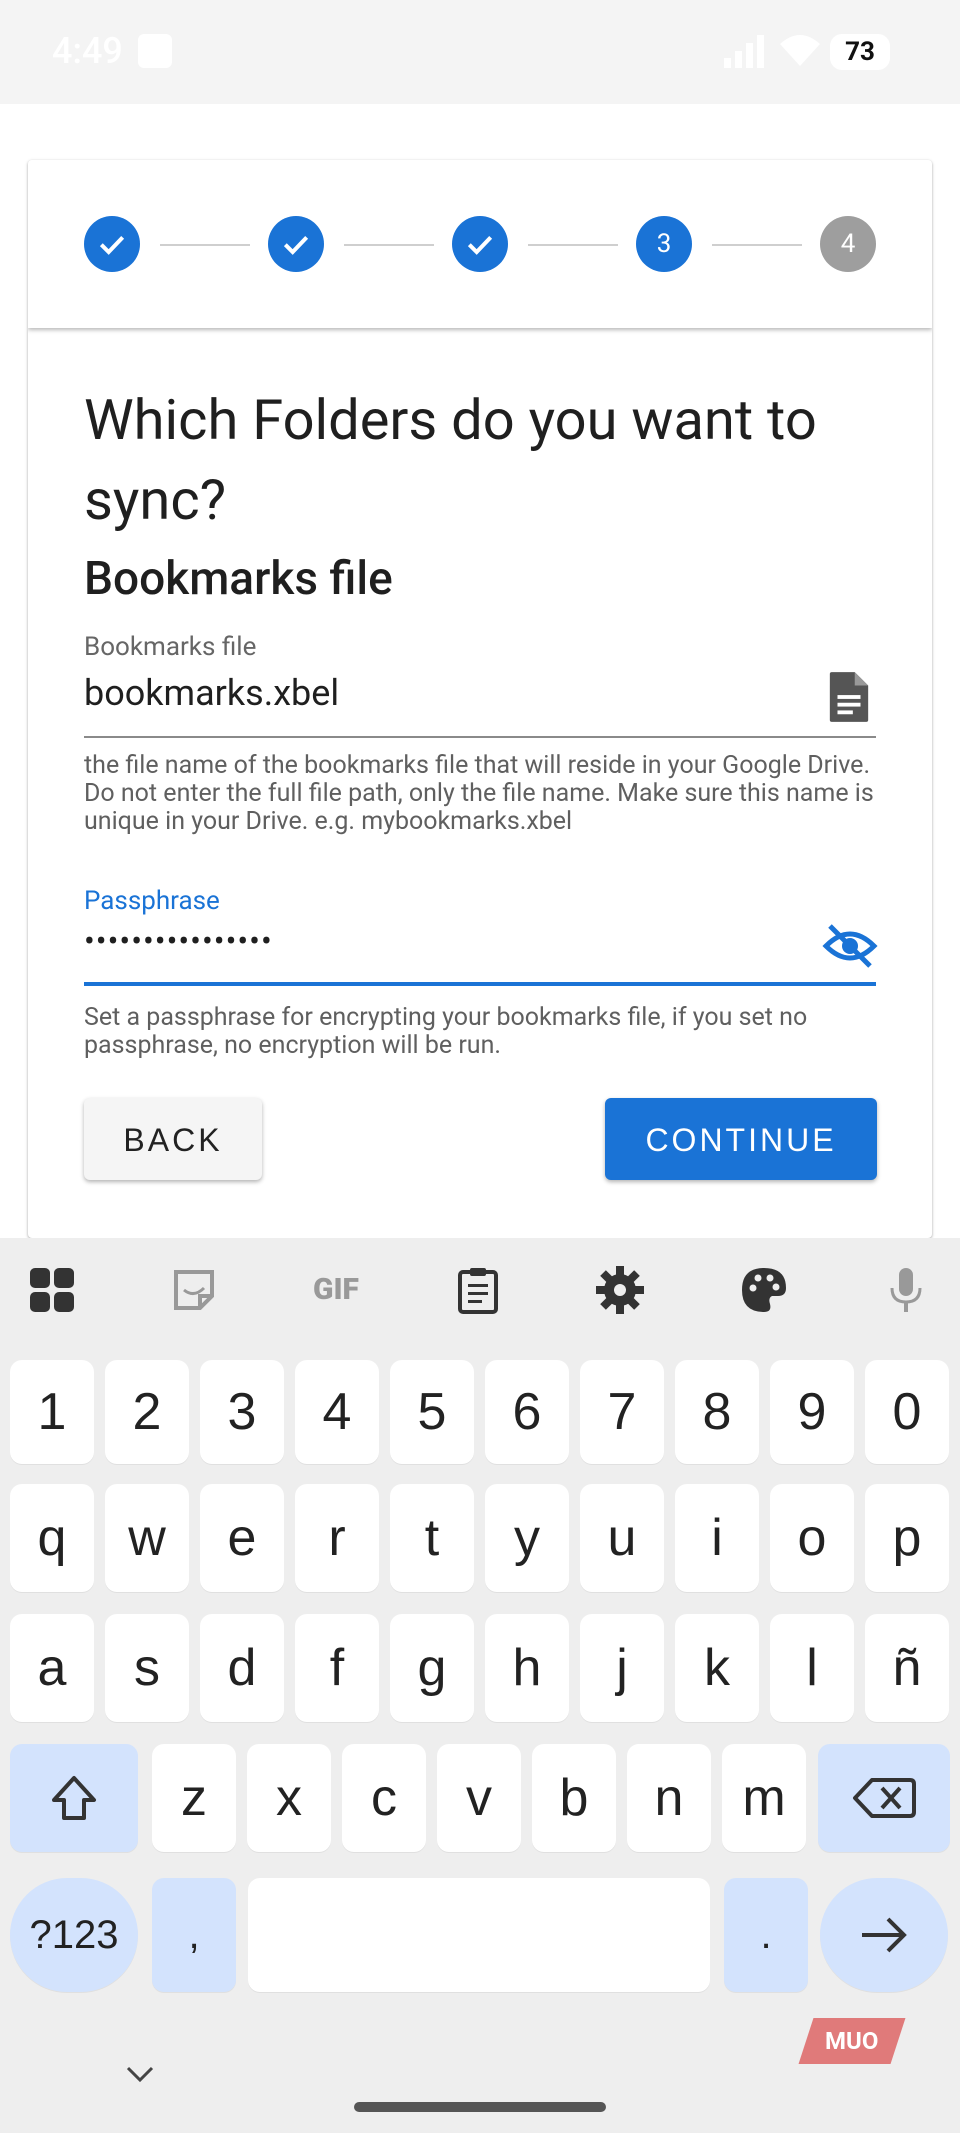 This screenshot has height=2133, width=960. I want to click on enter-key, so click(884, 1935).